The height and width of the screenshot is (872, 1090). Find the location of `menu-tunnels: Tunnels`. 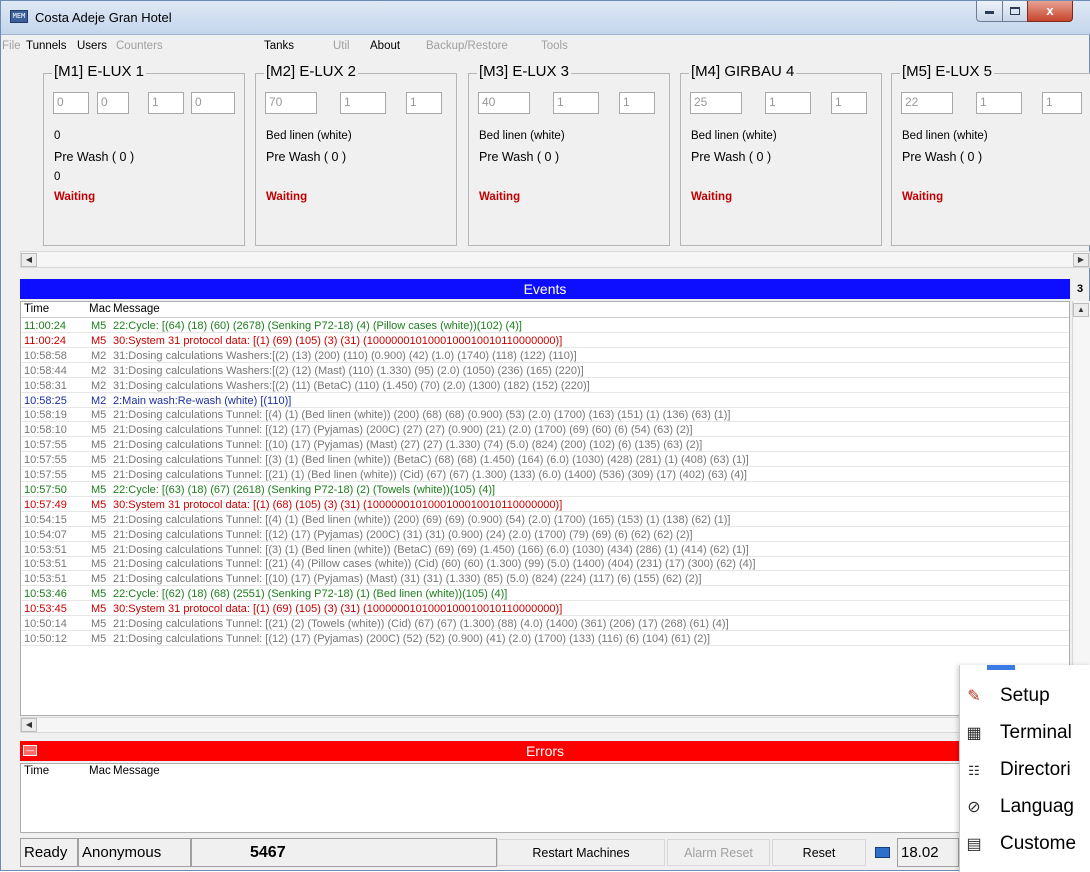

menu-tunnels: Tunnels is located at coordinates (46, 46).